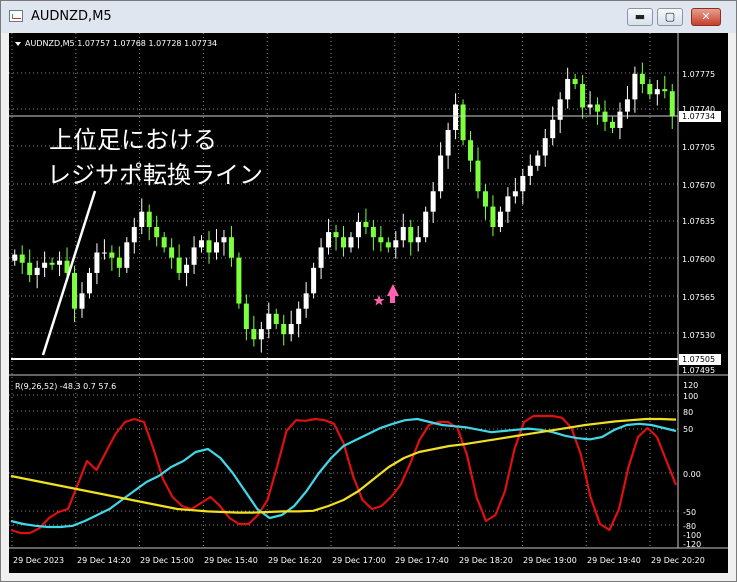  What do you see at coordinates (698, 359) in the screenshot?
I see `level-price-label: 1.07505` at bounding box center [698, 359].